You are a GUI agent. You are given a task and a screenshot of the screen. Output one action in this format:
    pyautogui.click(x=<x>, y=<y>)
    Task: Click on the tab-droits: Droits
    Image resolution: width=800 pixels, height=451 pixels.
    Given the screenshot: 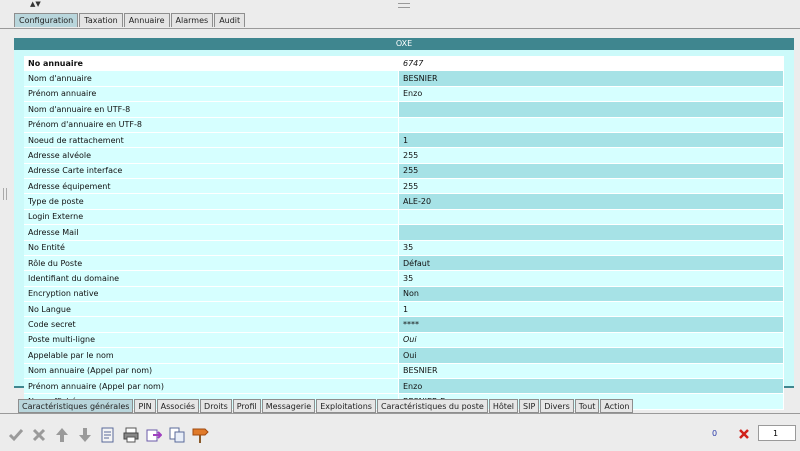 What is the action you would take?
    pyautogui.click(x=216, y=406)
    